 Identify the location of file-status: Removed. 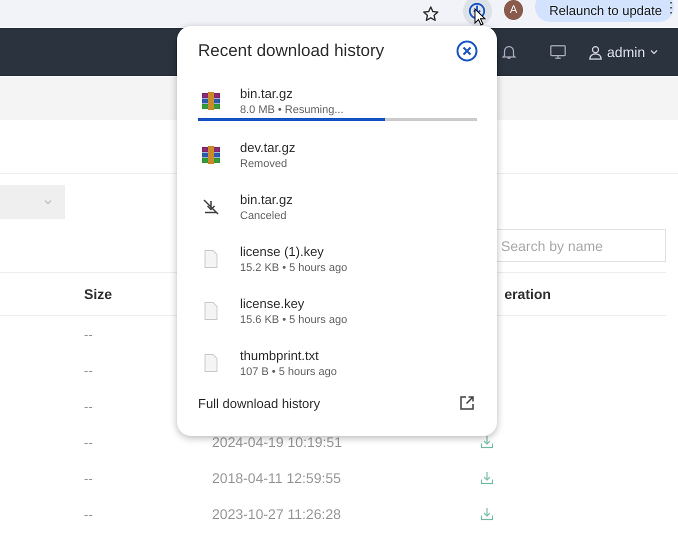
(264, 164).